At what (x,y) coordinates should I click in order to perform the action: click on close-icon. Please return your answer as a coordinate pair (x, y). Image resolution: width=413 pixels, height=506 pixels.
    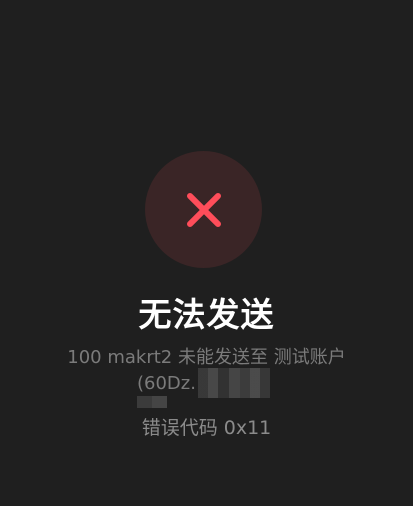
    Looking at the image, I should click on (203, 209).